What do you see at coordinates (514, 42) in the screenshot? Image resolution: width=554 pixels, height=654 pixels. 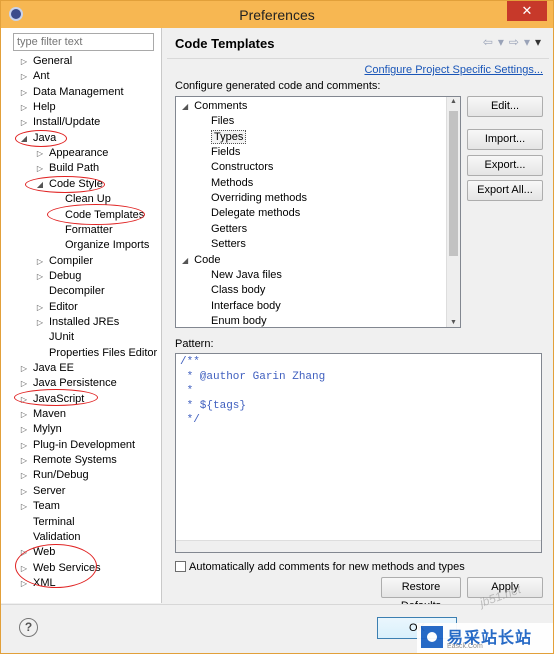 I see `forward-arrow-icon: ⇨` at bounding box center [514, 42].